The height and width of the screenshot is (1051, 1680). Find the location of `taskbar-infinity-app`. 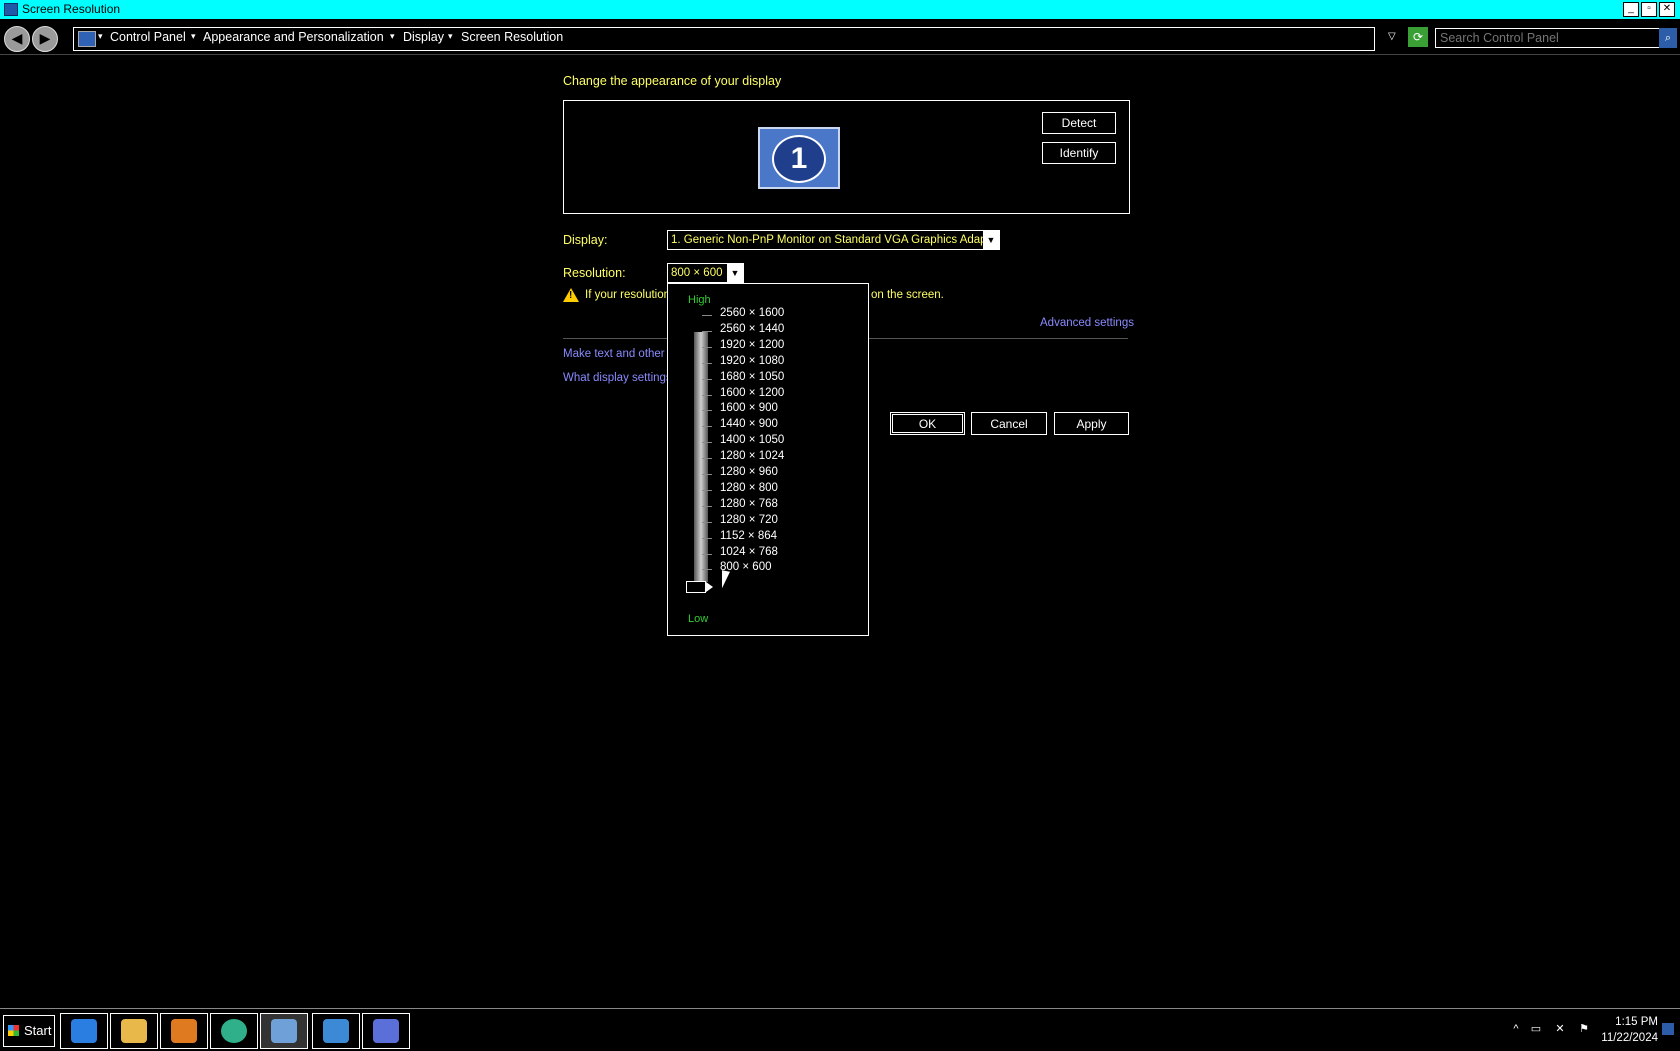

taskbar-infinity-app is located at coordinates (386, 1031).